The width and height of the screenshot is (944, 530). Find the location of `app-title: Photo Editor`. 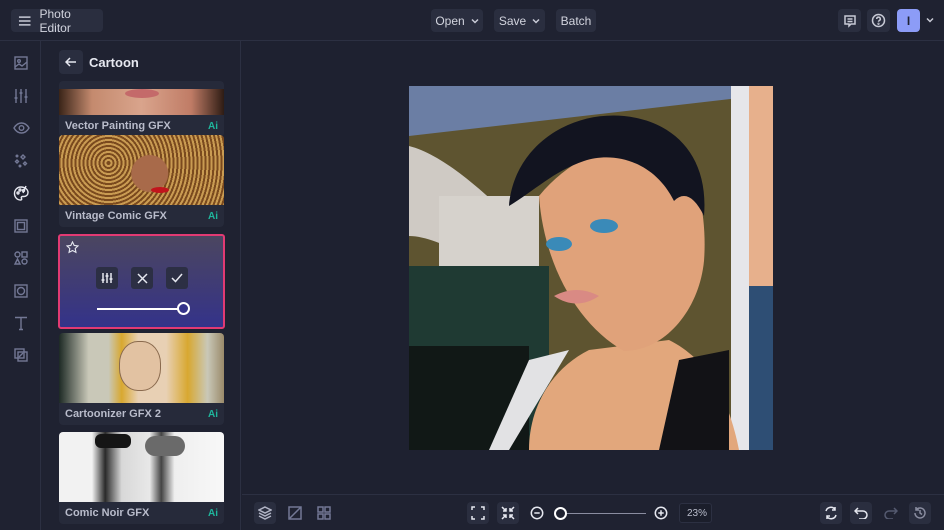

app-title: Photo Editor is located at coordinates (55, 20).